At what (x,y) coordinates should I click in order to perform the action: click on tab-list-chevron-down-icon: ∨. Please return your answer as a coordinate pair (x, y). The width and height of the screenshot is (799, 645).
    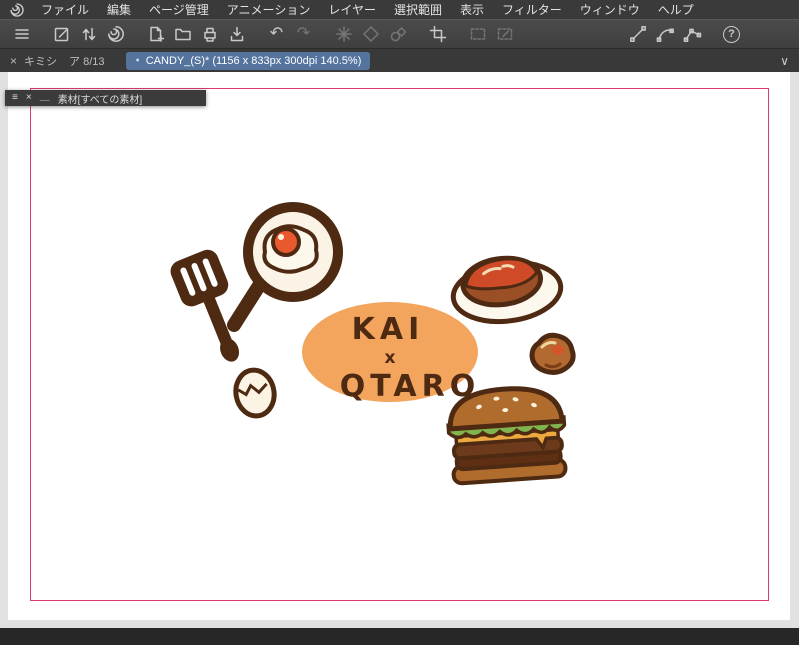
    Looking at the image, I should click on (784, 61).